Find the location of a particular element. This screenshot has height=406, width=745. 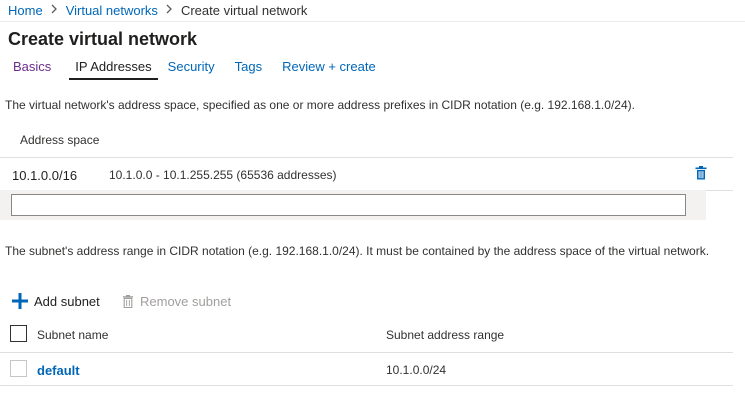

tab-basics: Basics is located at coordinates (28, 69).